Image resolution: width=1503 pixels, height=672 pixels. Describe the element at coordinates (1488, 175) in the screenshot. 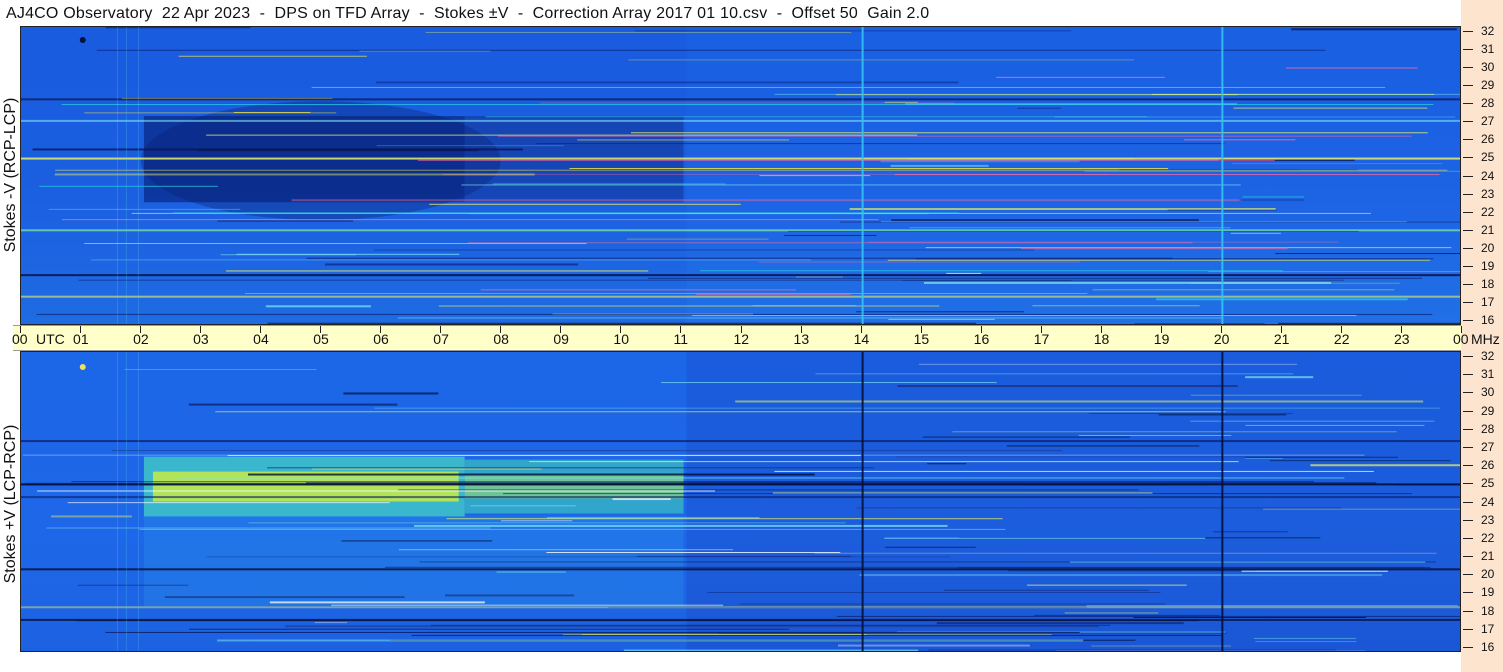

I see `frequency-tick-label: 24` at that location.